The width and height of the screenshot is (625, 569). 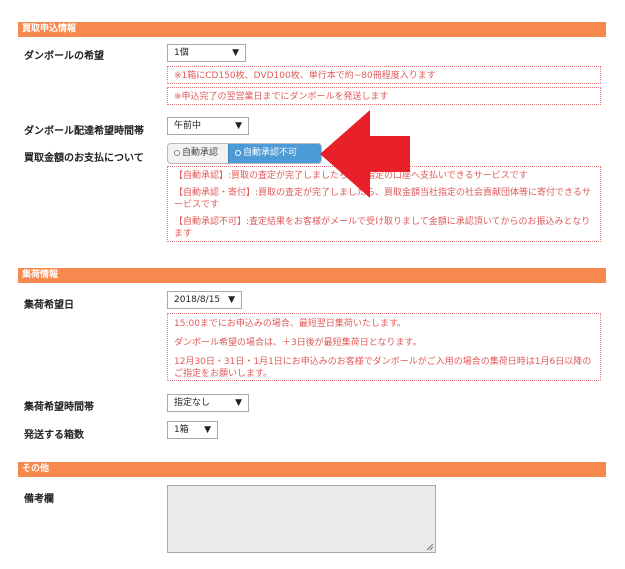 I want to click on pickup-date-select: 2018/8/15 ▼, so click(x=204, y=300).